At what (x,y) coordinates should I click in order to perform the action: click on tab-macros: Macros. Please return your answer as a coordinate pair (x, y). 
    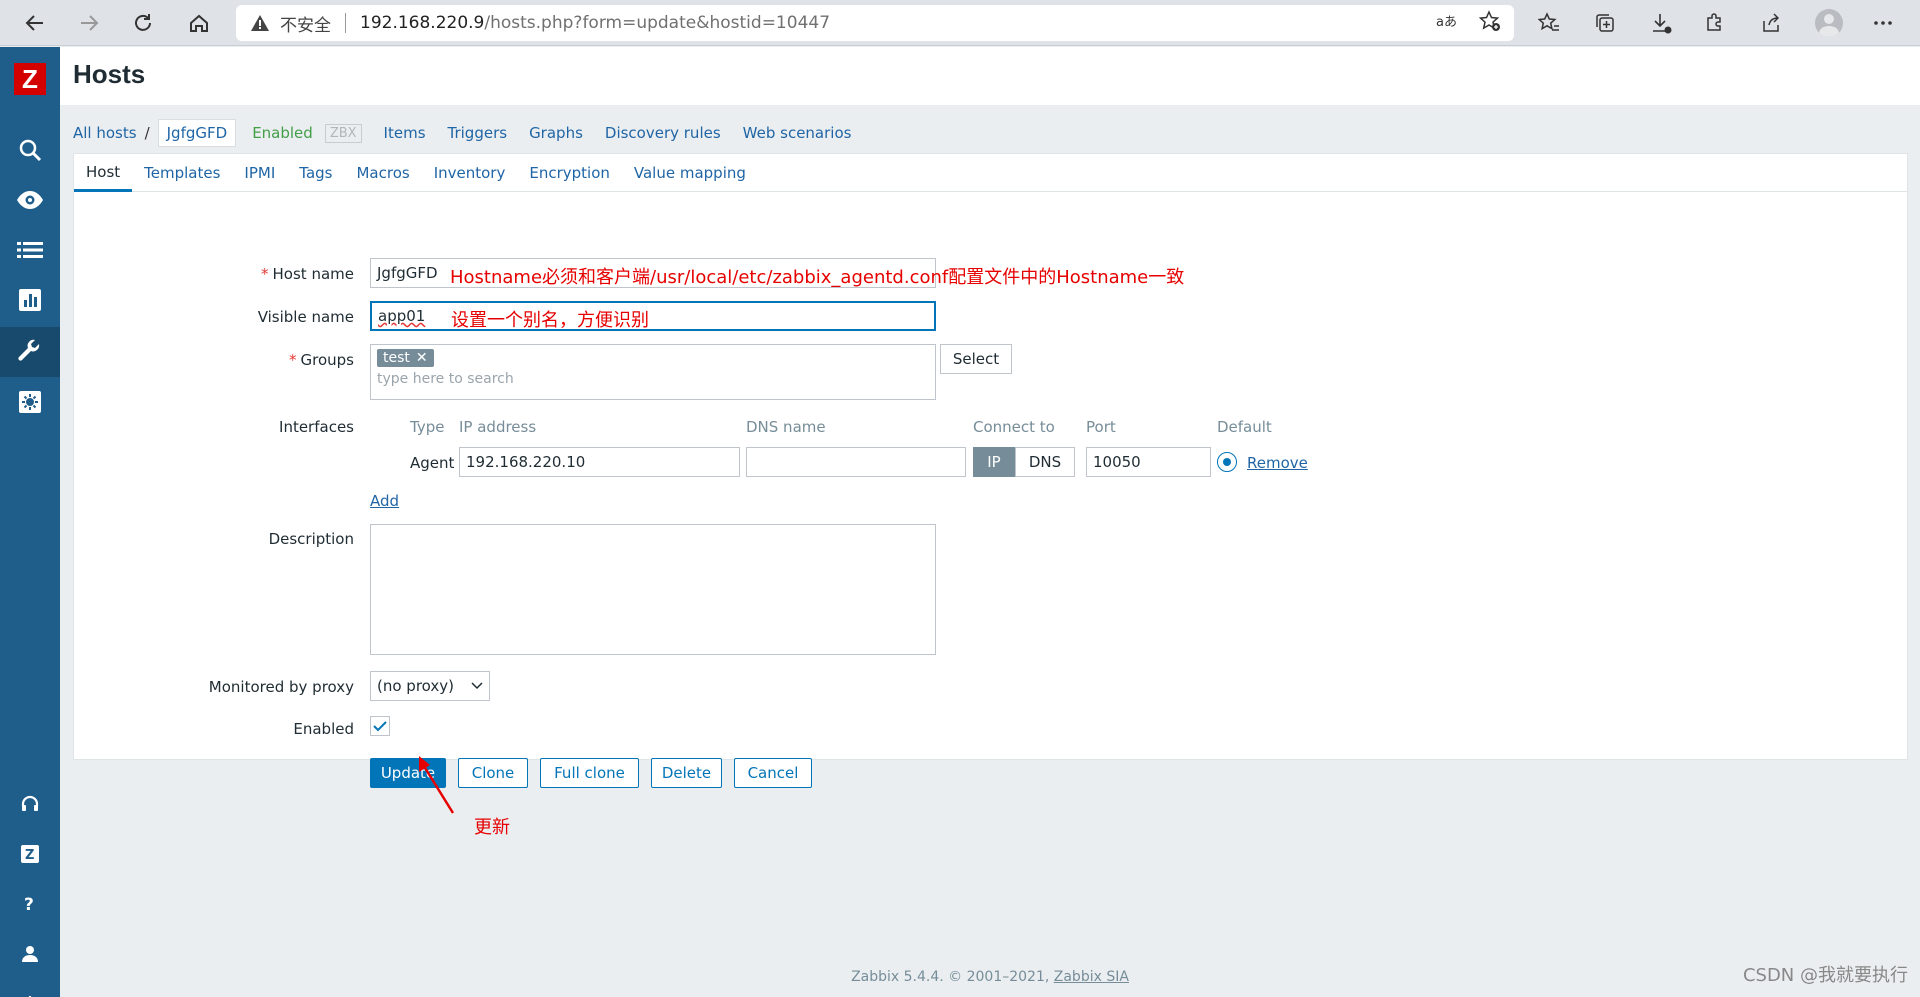
    Looking at the image, I should click on (382, 173).